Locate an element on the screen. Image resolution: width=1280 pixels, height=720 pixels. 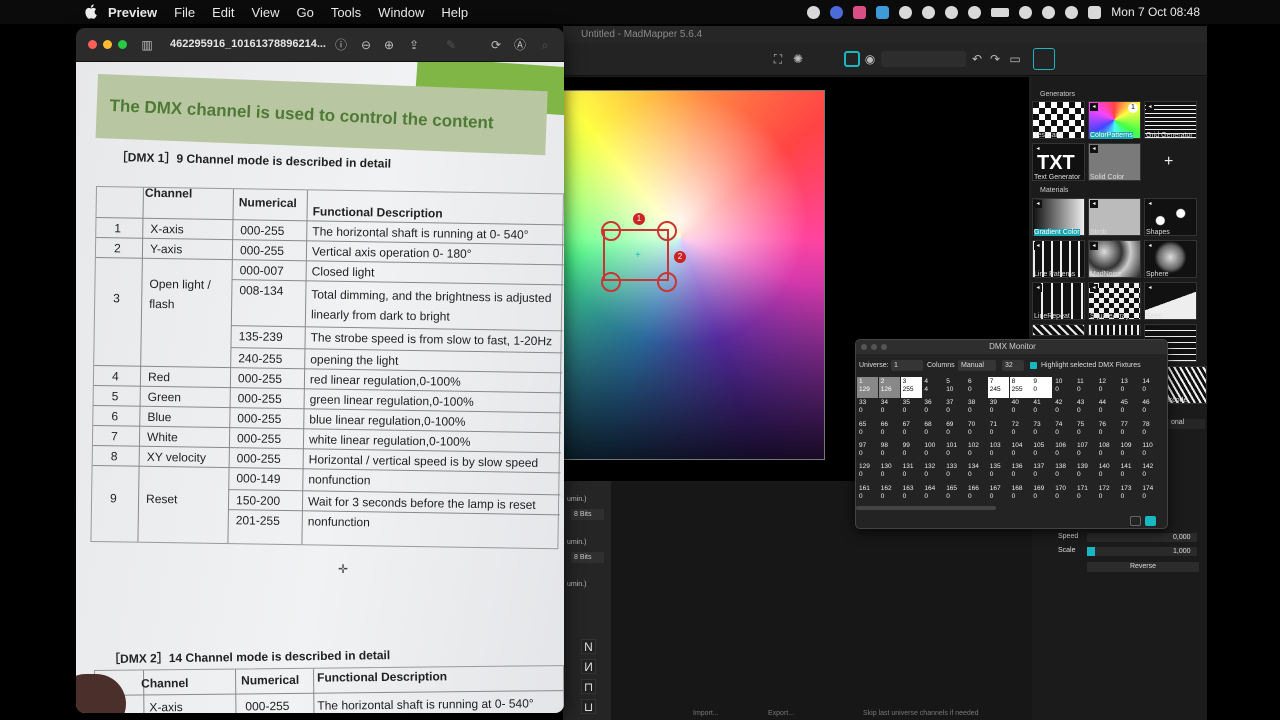
dmx-export-button is located at coordinates (1135, 521).